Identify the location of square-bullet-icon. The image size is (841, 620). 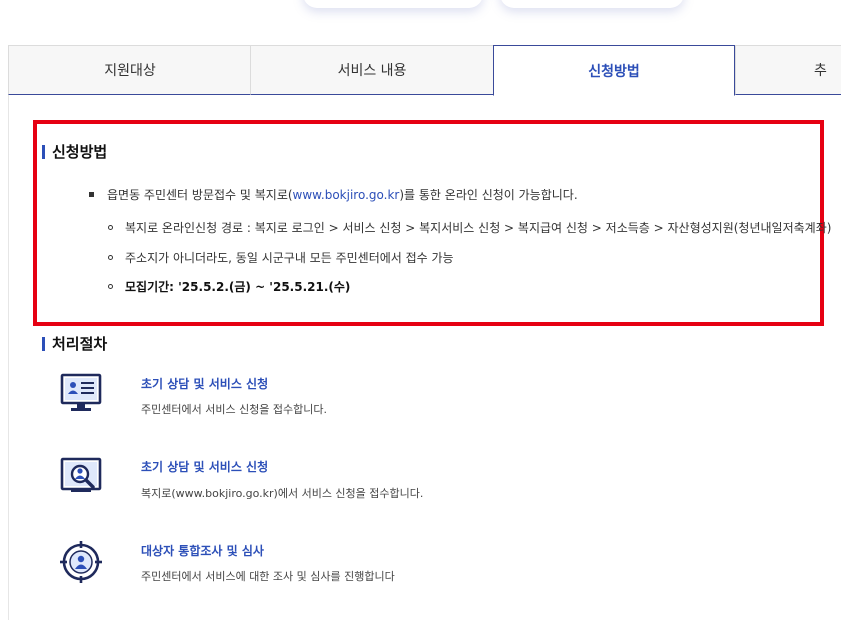
(91, 194).